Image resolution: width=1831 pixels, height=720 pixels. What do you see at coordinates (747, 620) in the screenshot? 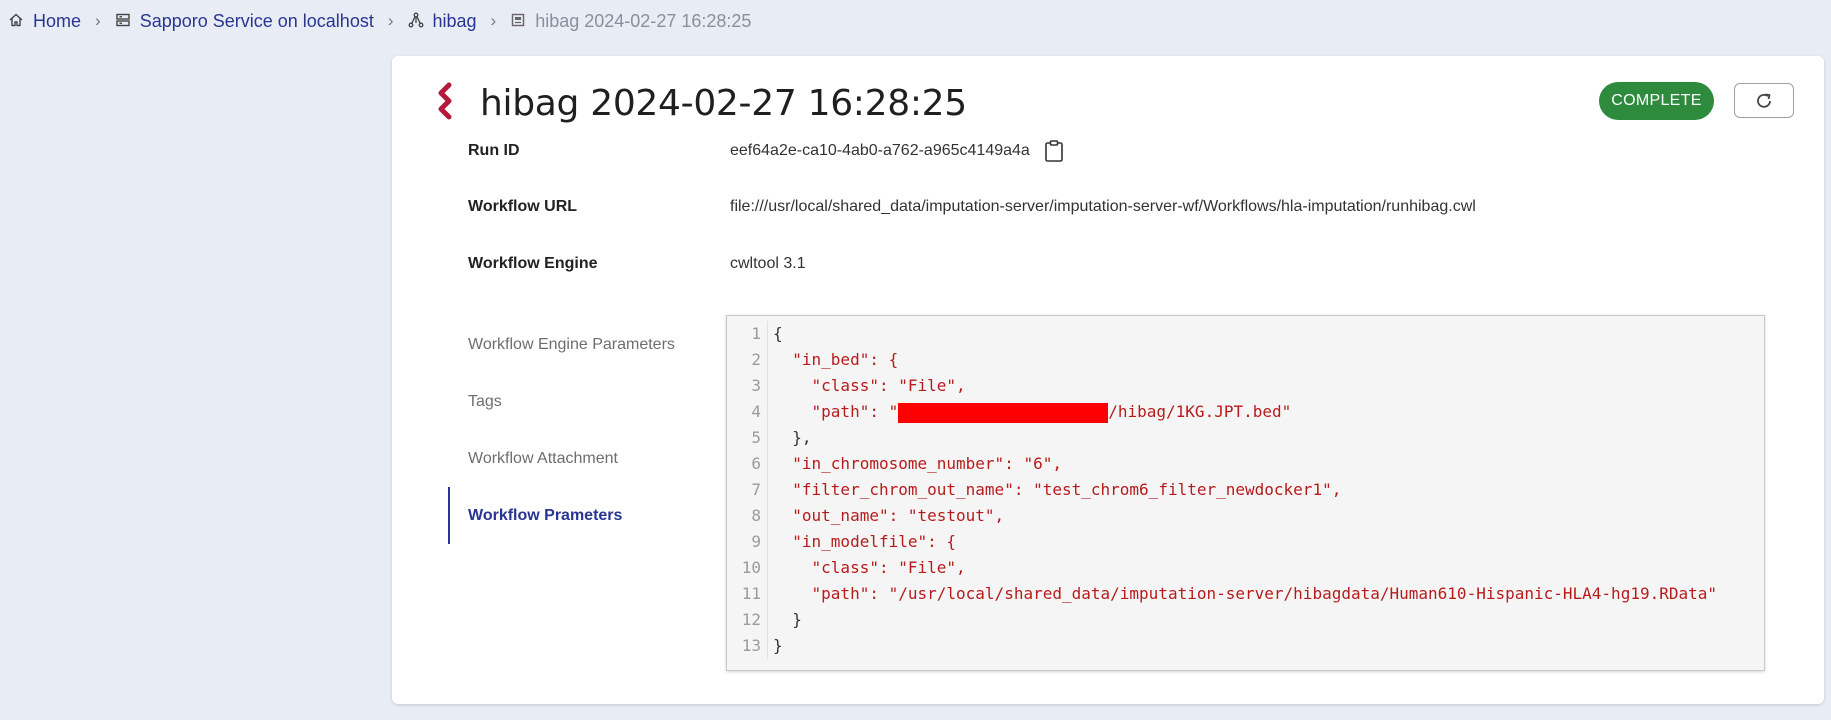
I see `line-number: 12` at bounding box center [747, 620].